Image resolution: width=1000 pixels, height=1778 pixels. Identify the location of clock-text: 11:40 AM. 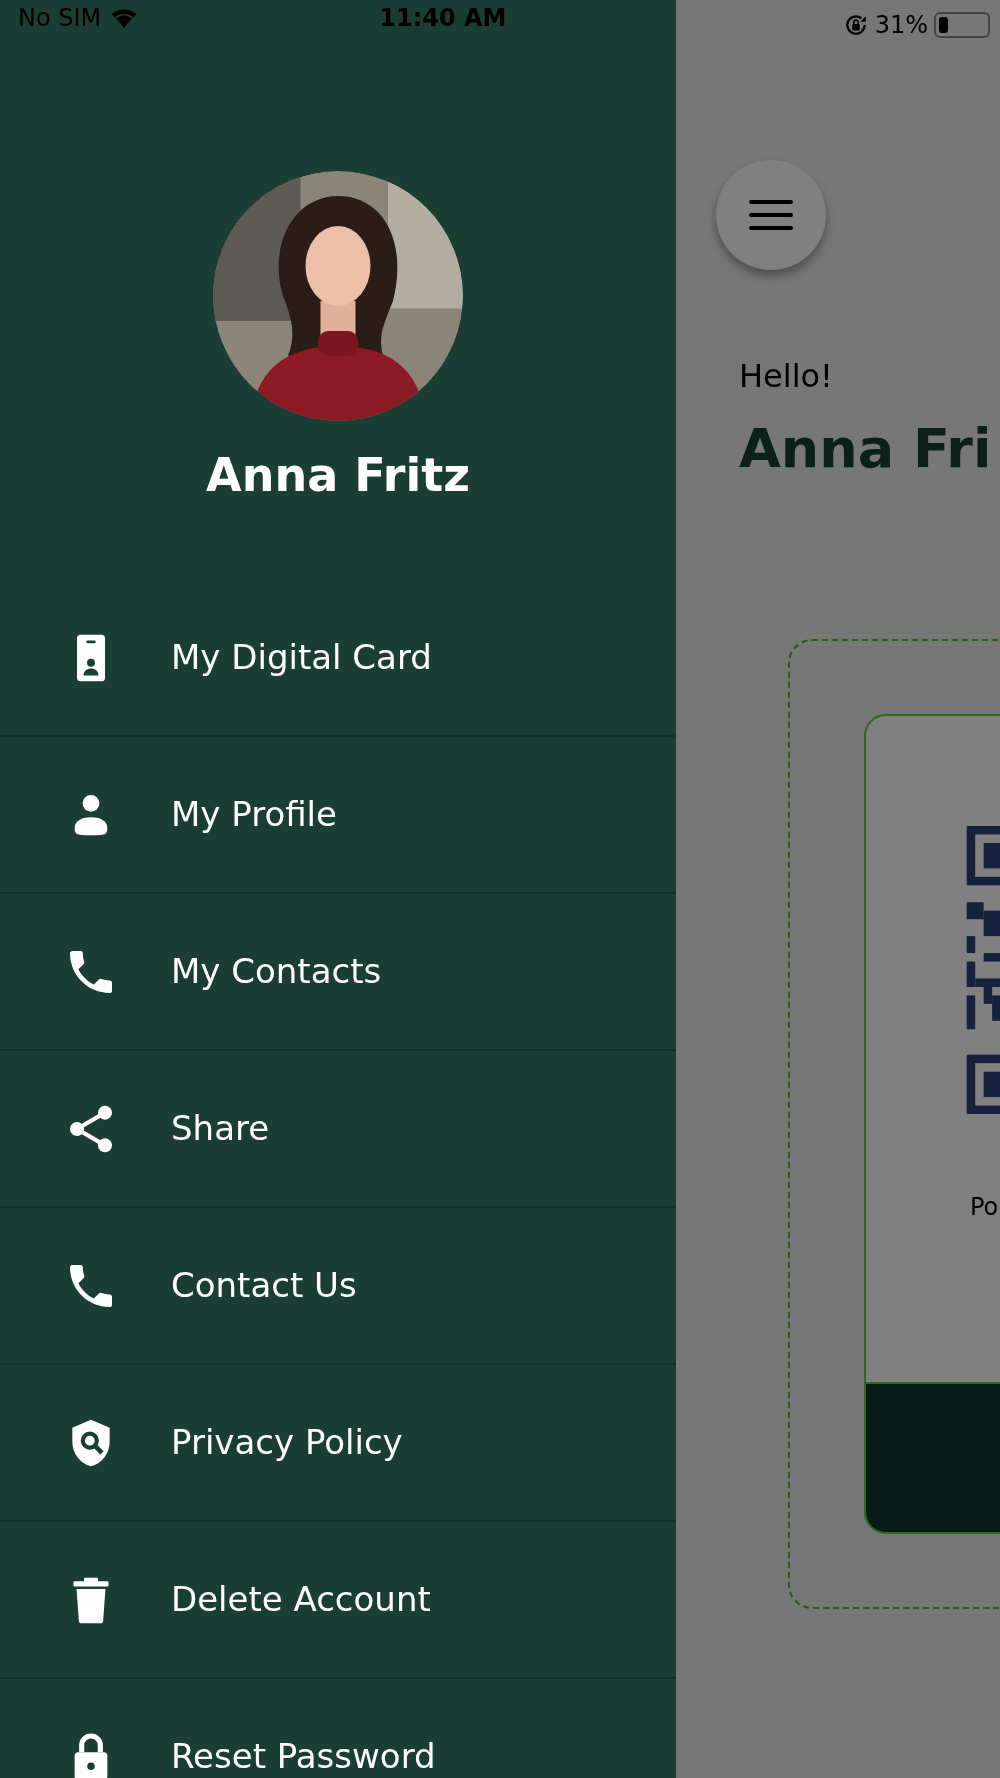
(443, 18).